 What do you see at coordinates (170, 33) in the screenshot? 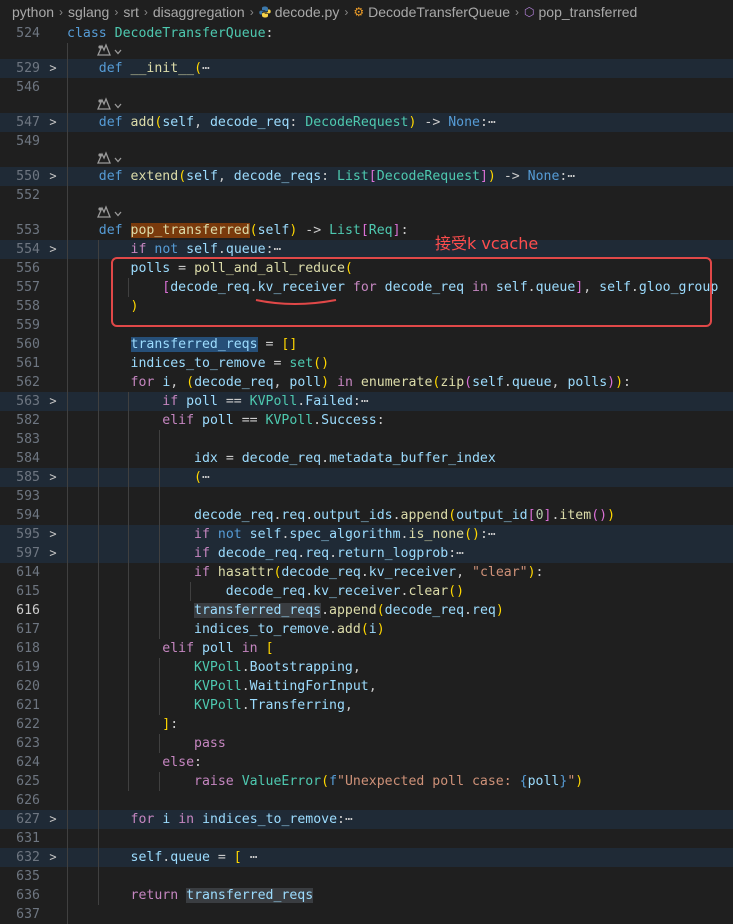
I see `code-text: class DecodeTransferQueue:` at bounding box center [170, 33].